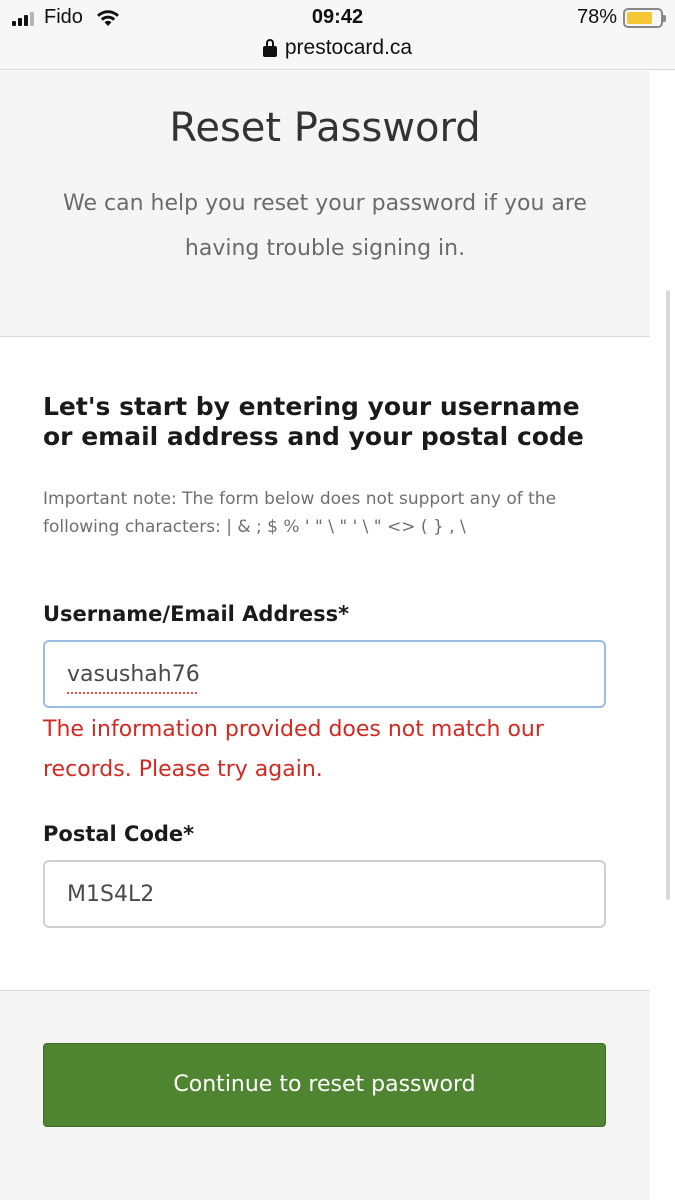 This screenshot has height=1200, width=675. What do you see at coordinates (196, 614) in the screenshot?
I see `username-label: Username/Email Address*` at bounding box center [196, 614].